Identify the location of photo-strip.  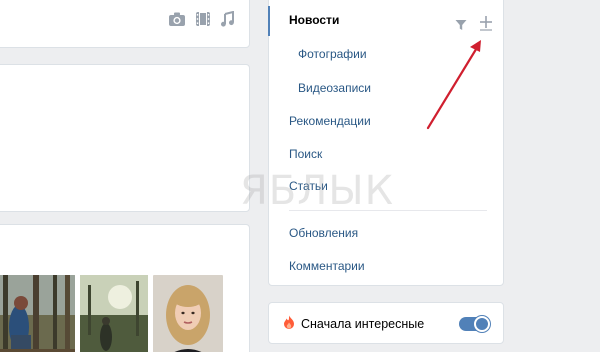
(111, 313).